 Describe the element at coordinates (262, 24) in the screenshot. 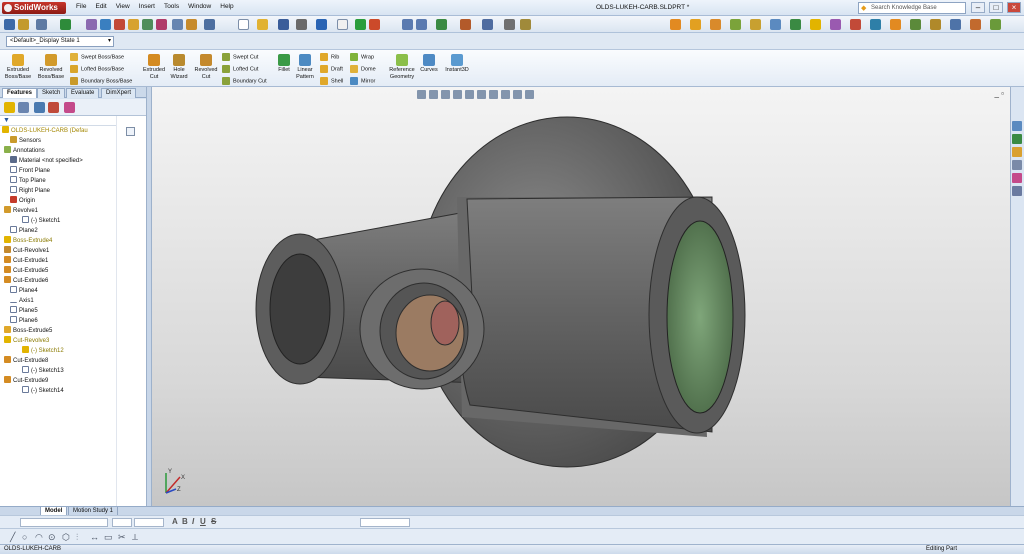

I see `open-file-icon` at that location.